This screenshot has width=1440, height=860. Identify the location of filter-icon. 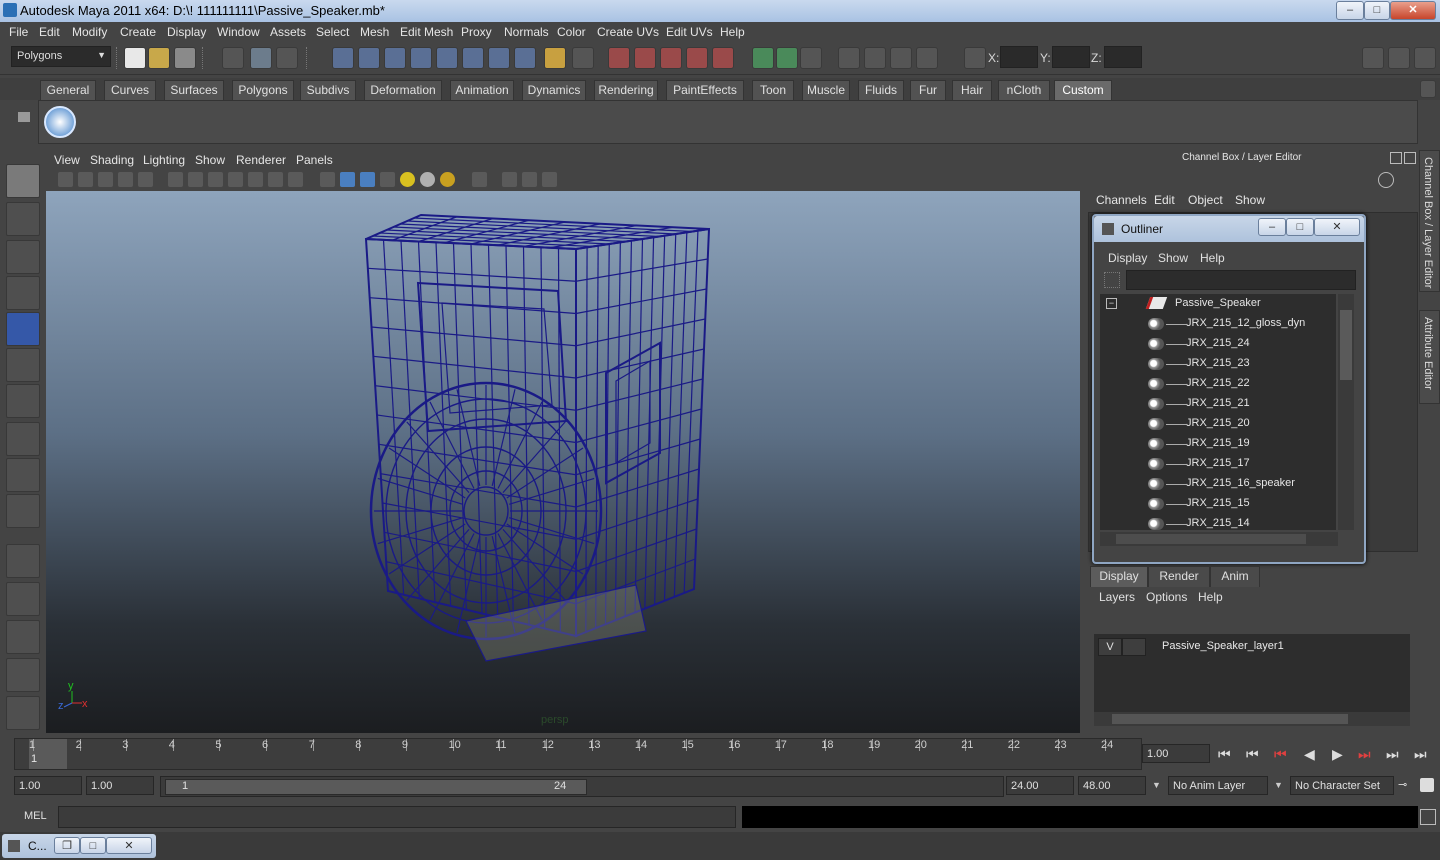
(1112, 280).